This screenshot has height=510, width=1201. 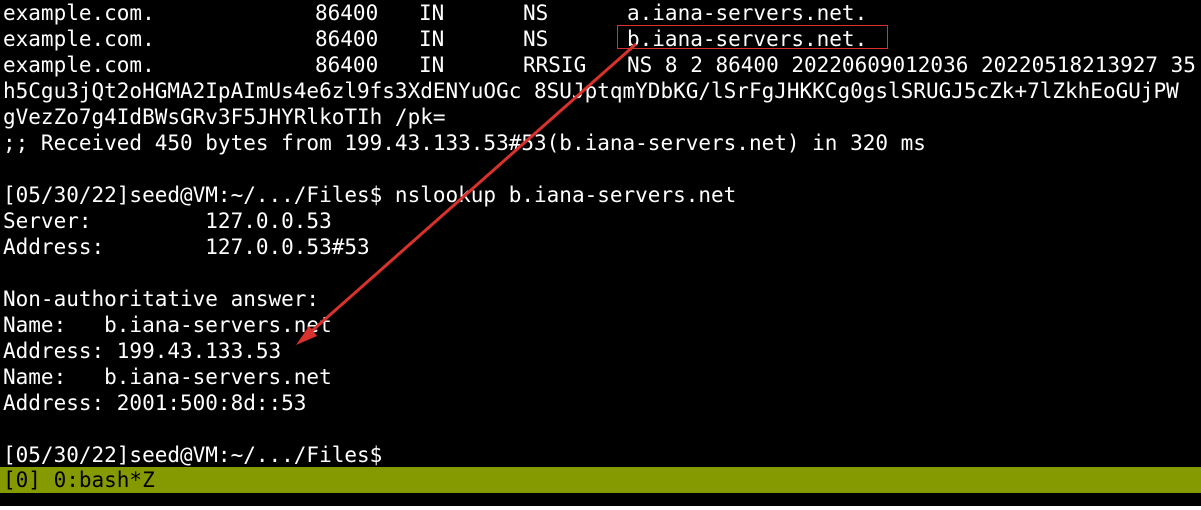 What do you see at coordinates (161, 299) in the screenshot?
I see `non-authoritative-heading: Non-authoritative answer:` at bounding box center [161, 299].